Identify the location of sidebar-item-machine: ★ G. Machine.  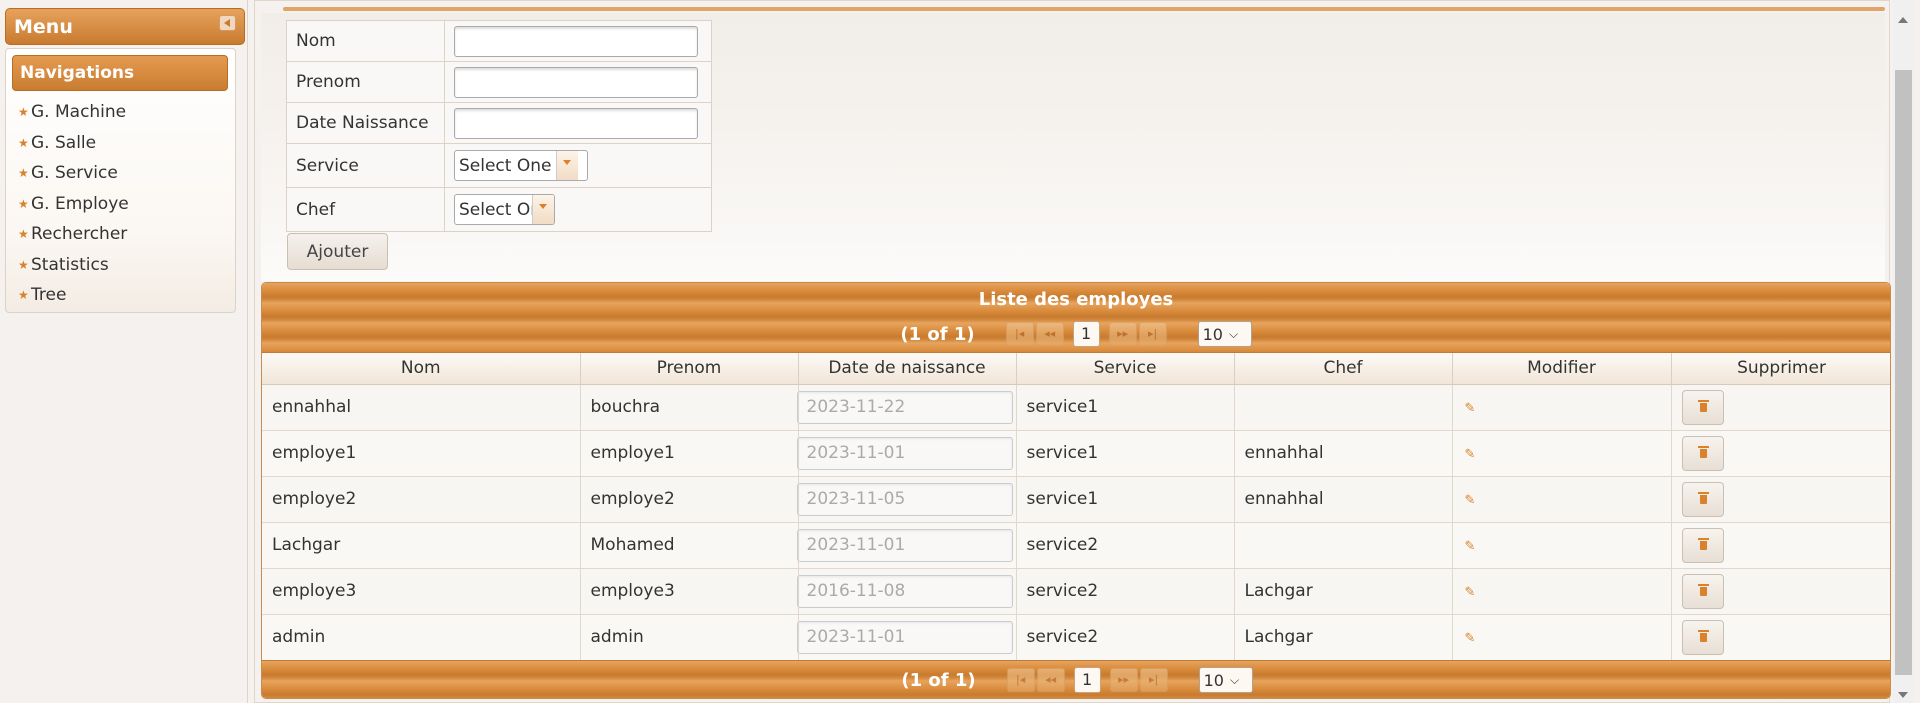
(73, 112).